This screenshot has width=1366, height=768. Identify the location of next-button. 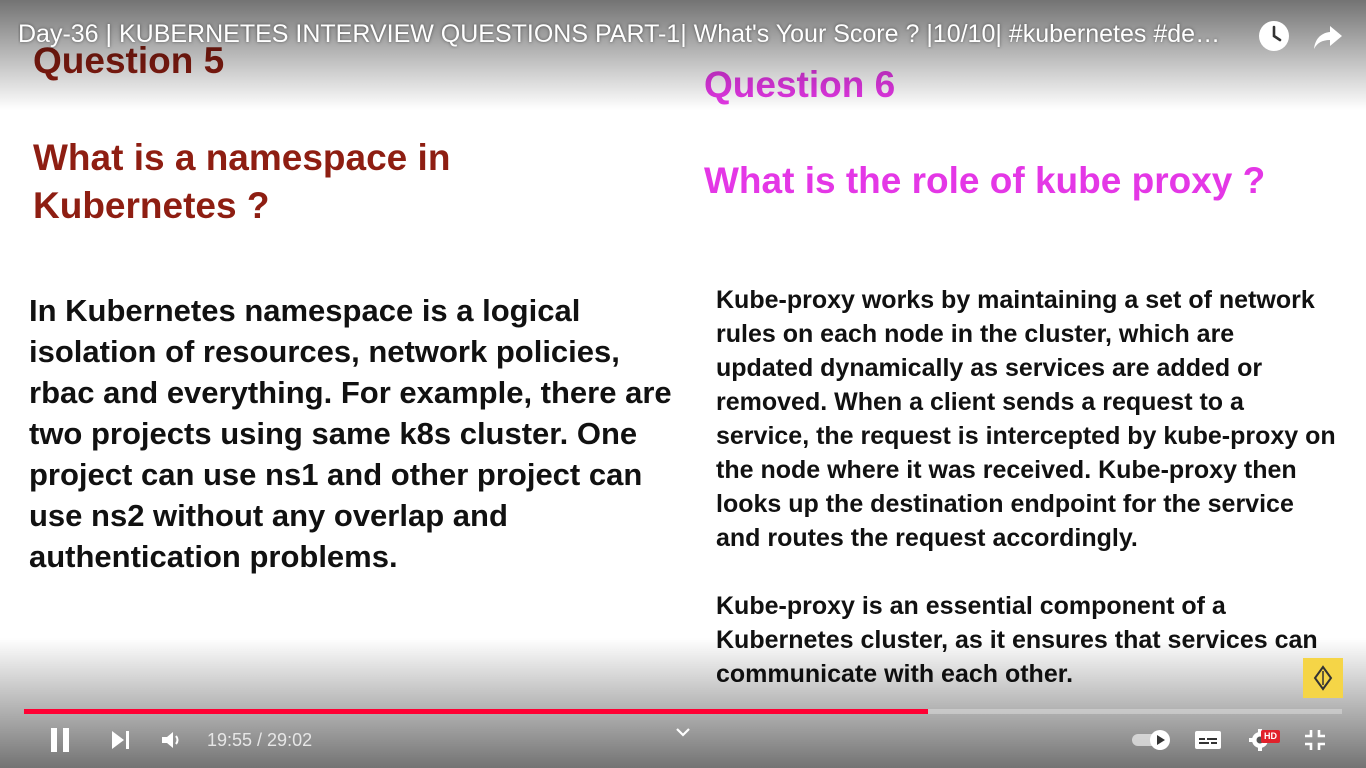
(120, 740).